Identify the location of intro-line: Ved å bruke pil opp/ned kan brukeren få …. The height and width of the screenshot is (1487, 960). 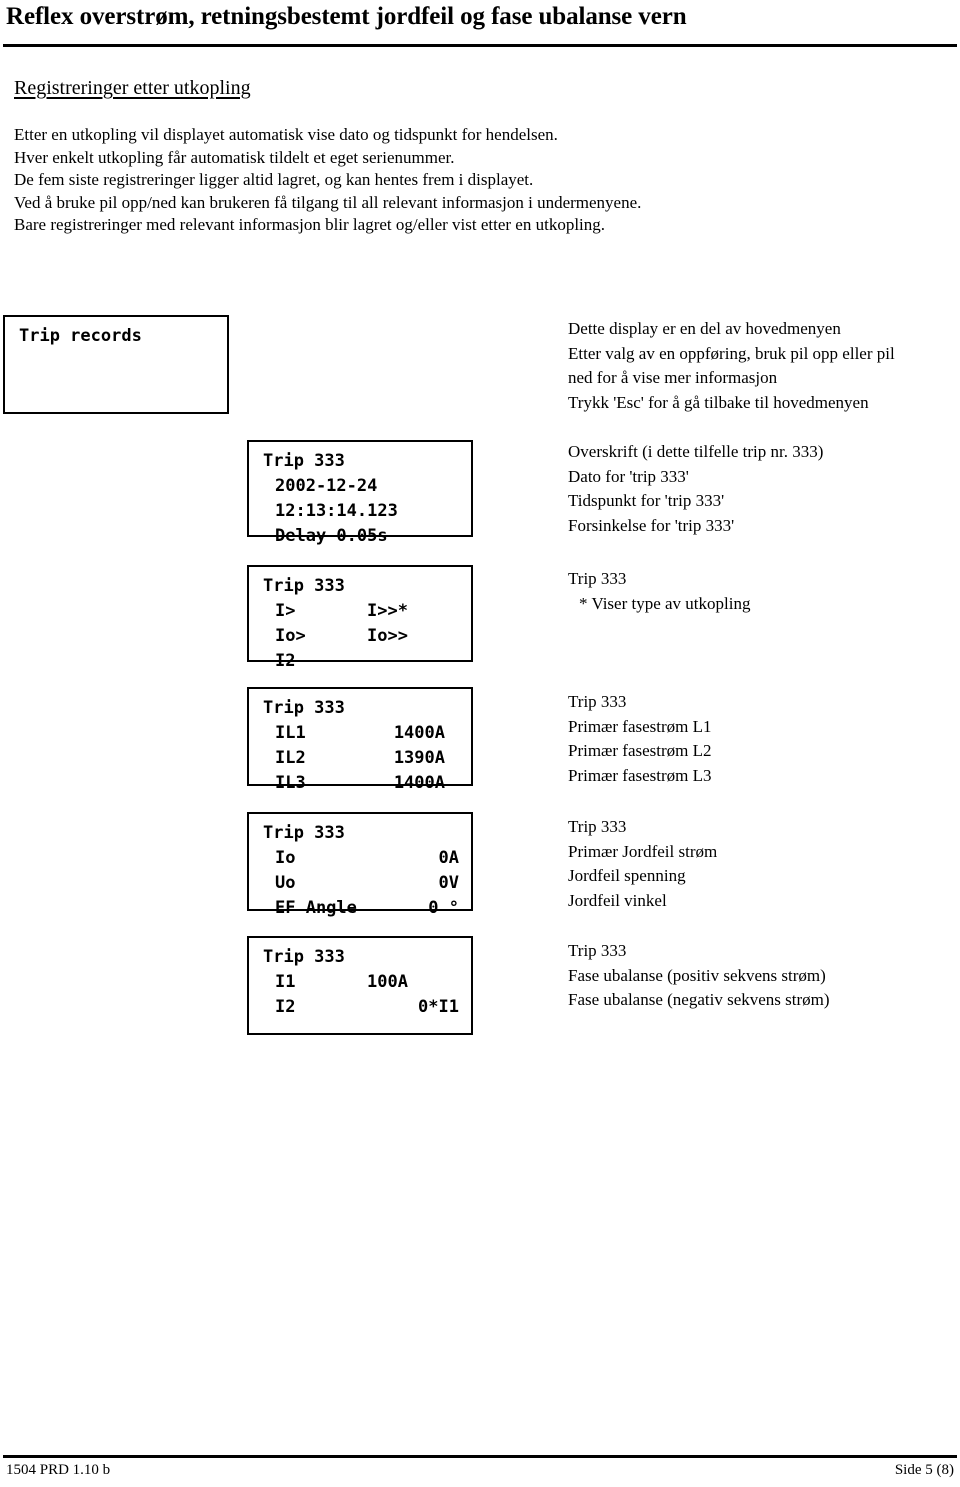
(328, 202).